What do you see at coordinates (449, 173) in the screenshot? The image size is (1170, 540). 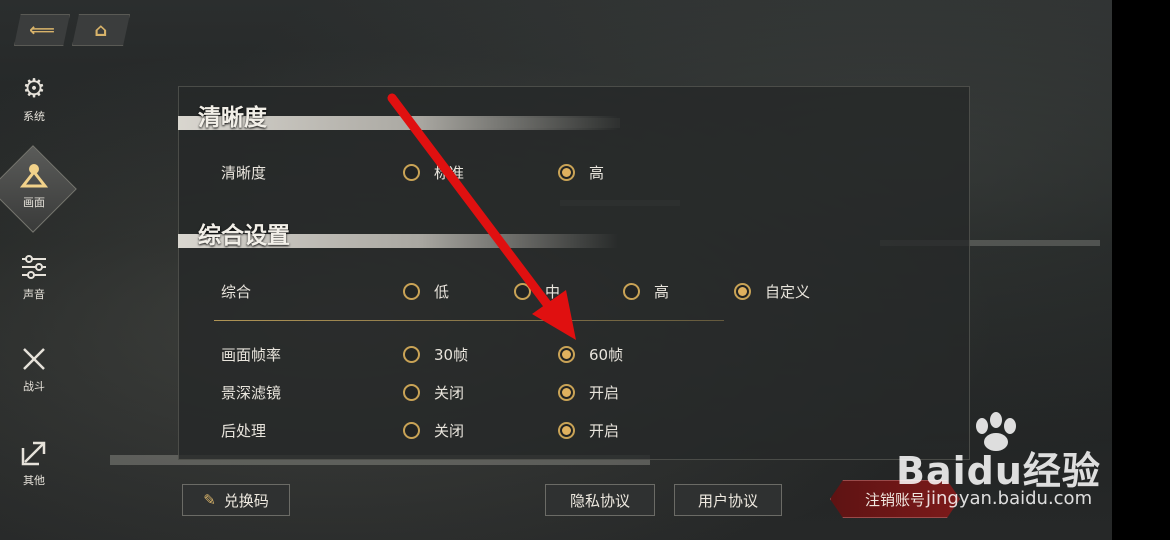 I see `option-label: 标准` at bounding box center [449, 173].